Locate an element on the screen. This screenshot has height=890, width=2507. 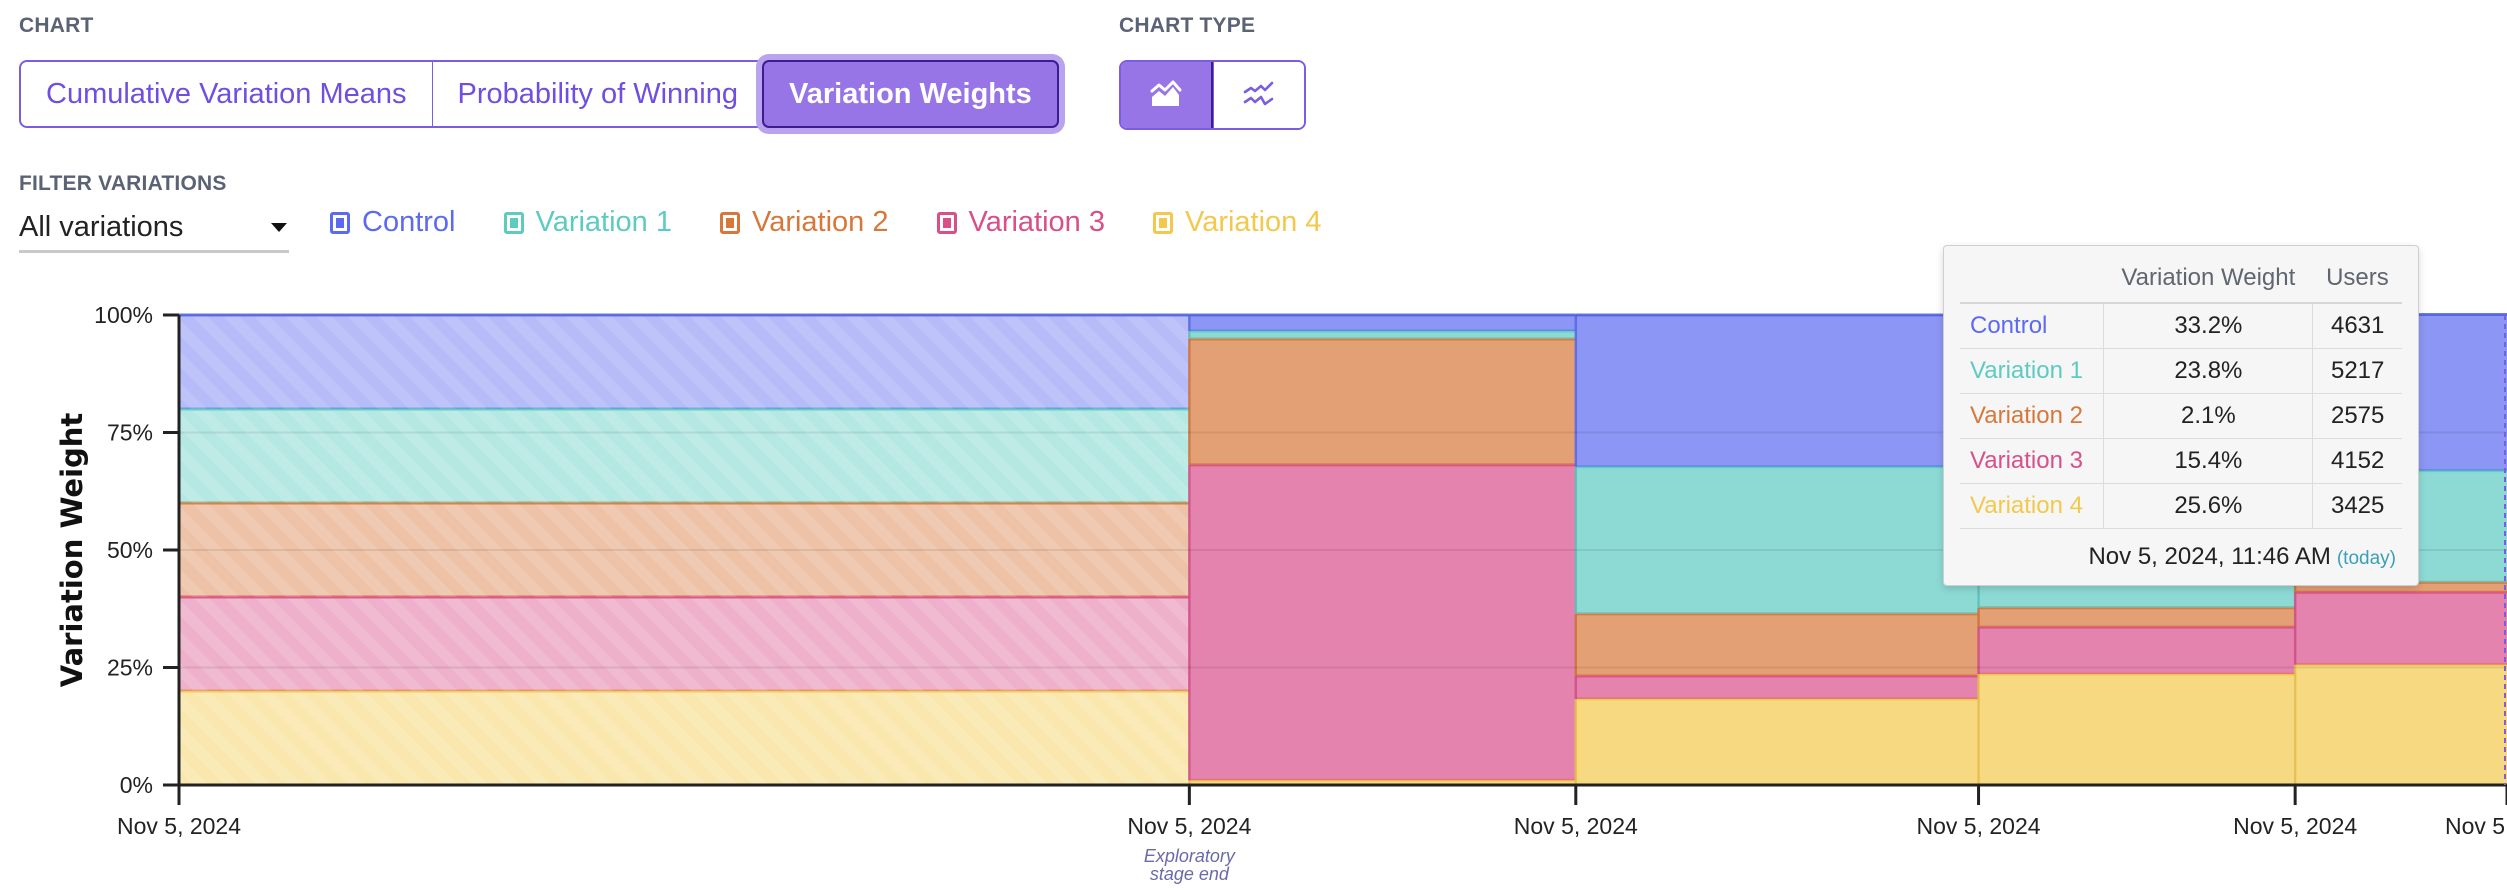
tooltip-date-text: Nov 5, 2024, 11:46 AM is located at coordinates (2209, 556).